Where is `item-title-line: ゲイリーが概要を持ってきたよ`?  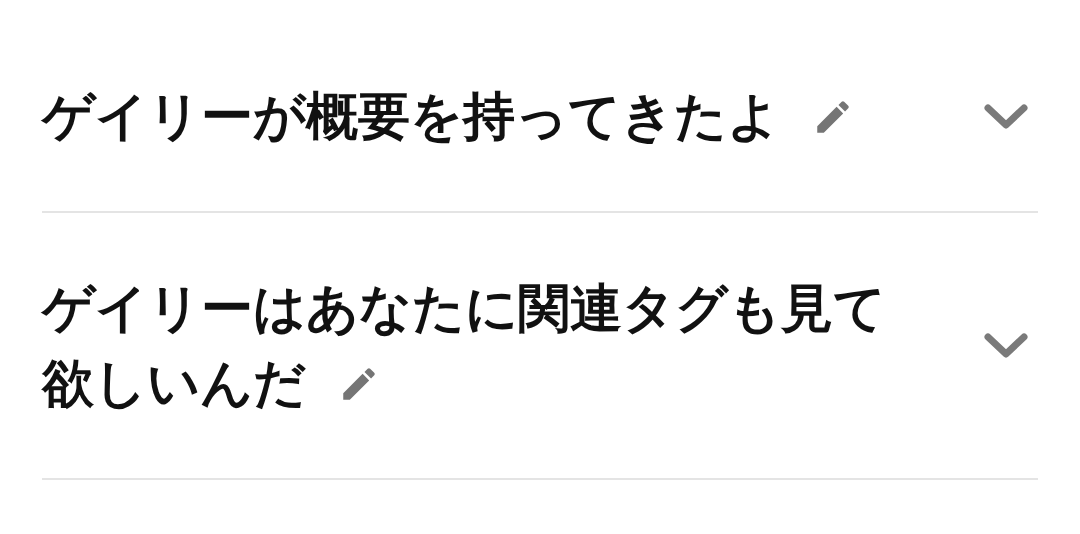 item-title-line: ゲイリーが概要を持ってきたよ is located at coordinates (411, 116).